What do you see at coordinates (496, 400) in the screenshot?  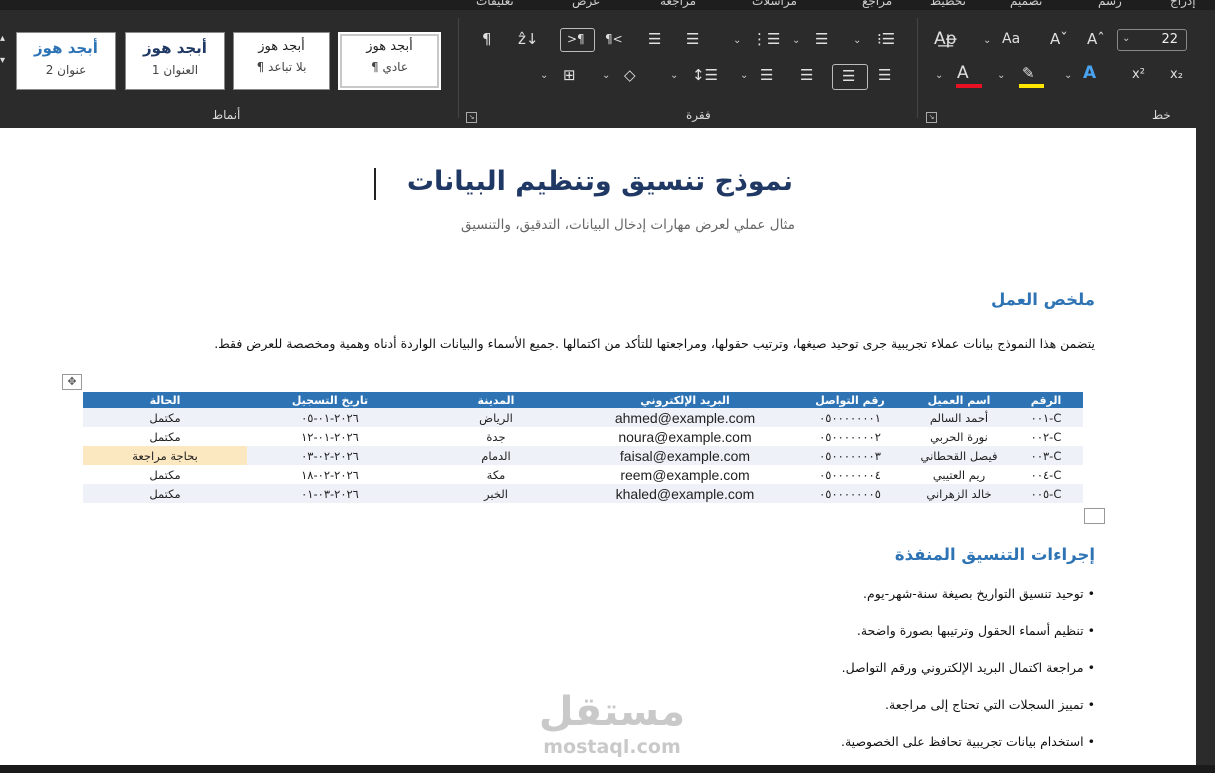 I see `column-header: المدينة` at bounding box center [496, 400].